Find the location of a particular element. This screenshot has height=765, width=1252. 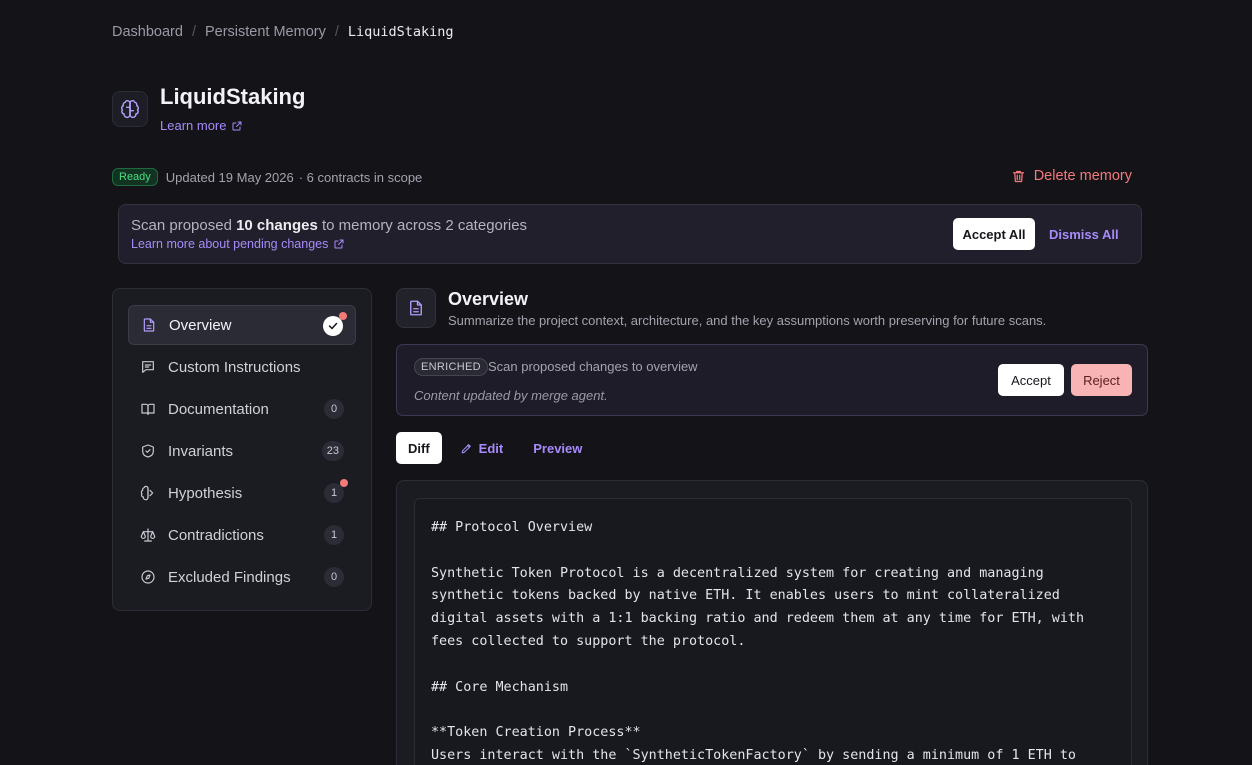

view-tabs: Diff Edit Preview is located at coordinates (495, 448).